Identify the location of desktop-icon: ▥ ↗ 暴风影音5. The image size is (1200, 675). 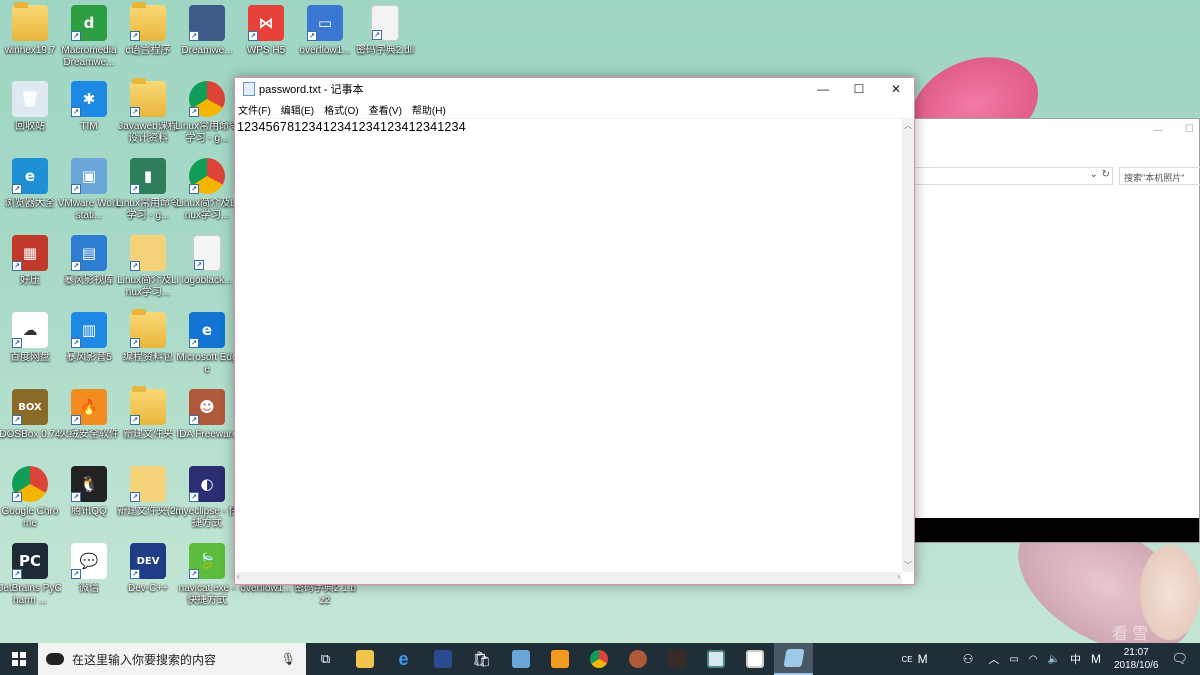
(89, 348).